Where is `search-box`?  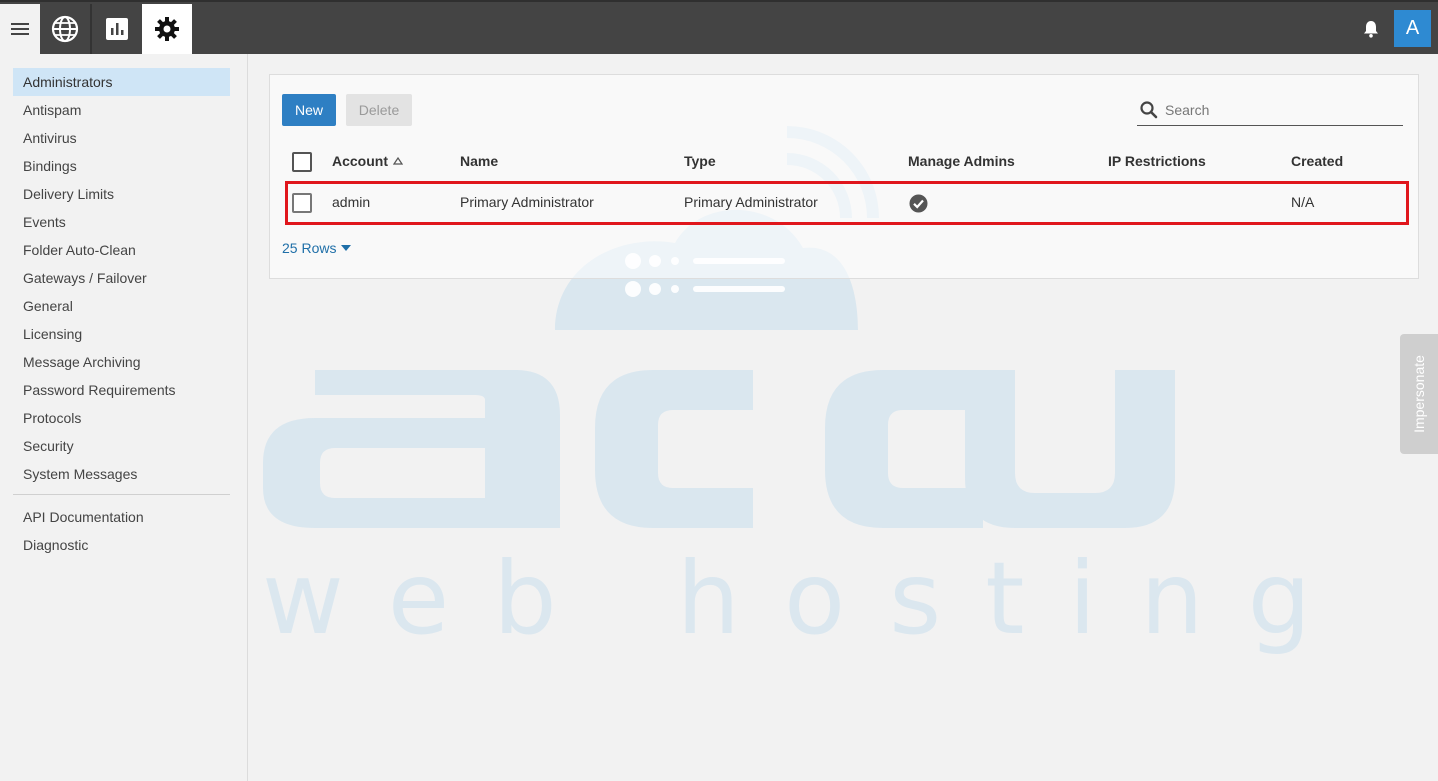 search-box is located at coordinates (1270, 110).